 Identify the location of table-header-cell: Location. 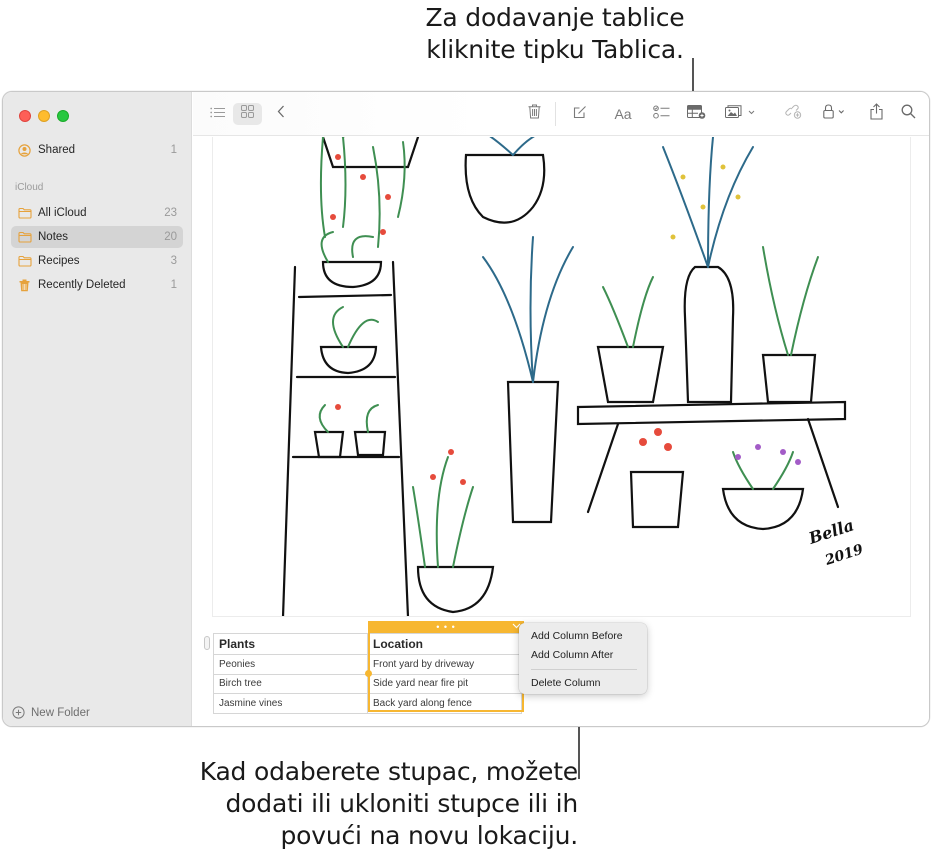
(444, 644).